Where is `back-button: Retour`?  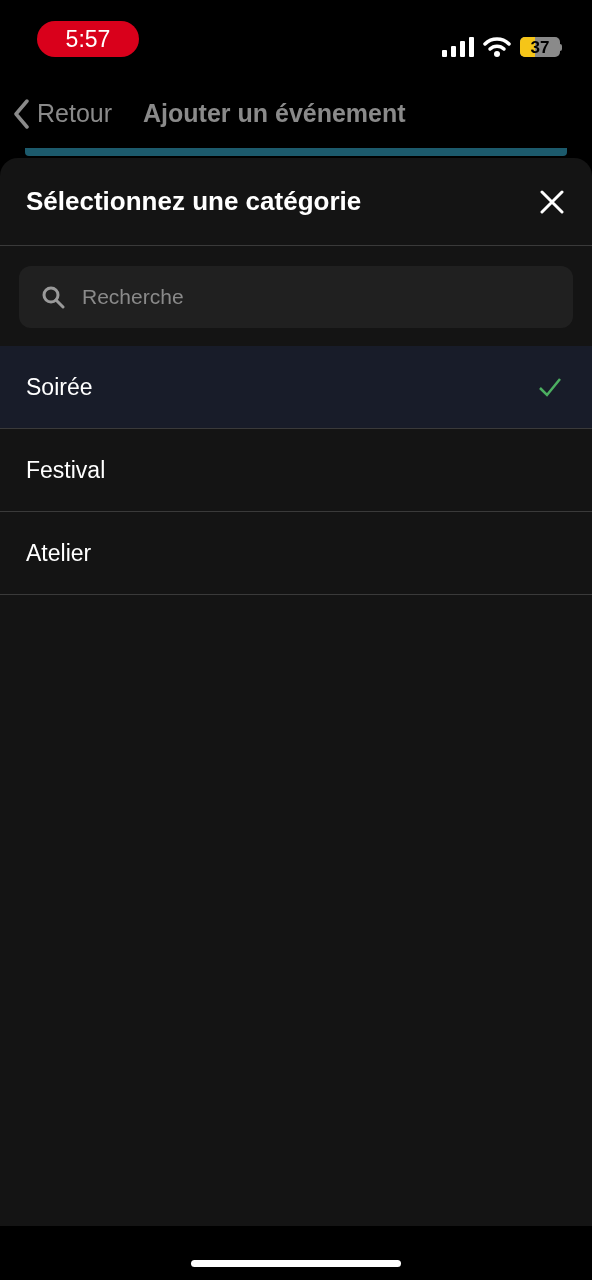
back-button: Retour is located at coordinates (63, 114).